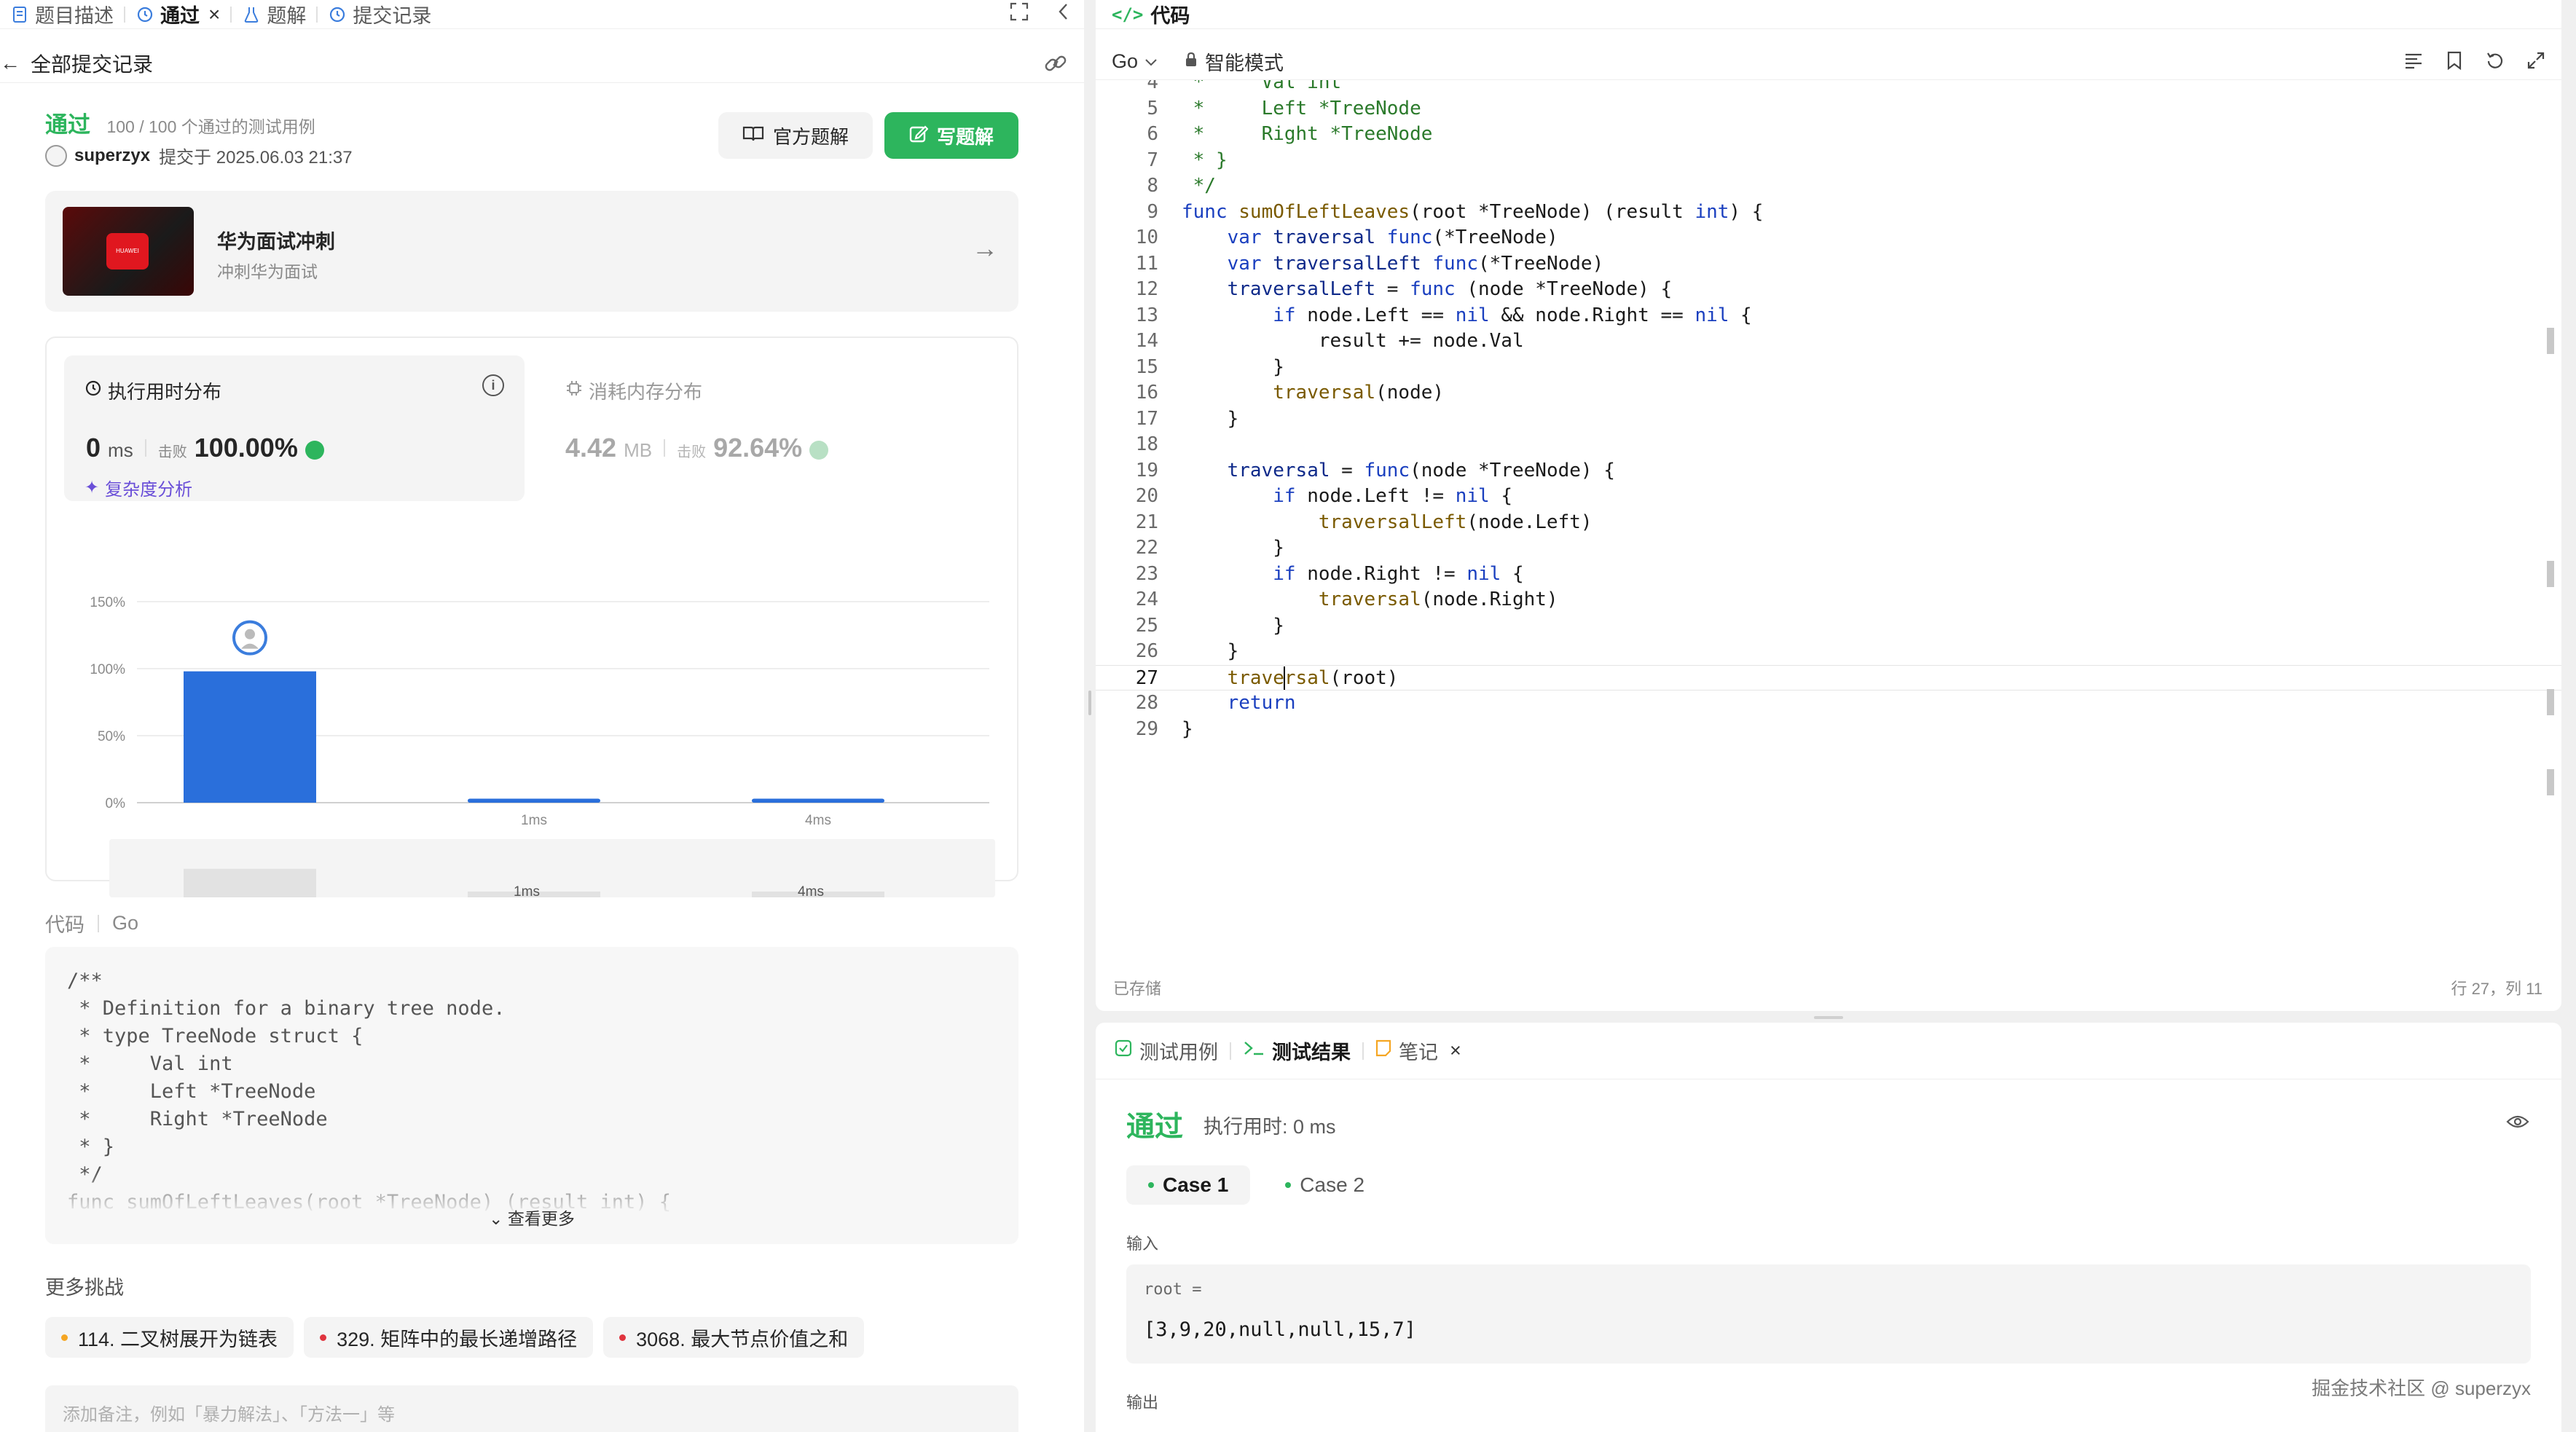  Describe the element at coordinates (1172, 1050) in the screenshot. I see `tab-testcases: 测试用例` at that location.